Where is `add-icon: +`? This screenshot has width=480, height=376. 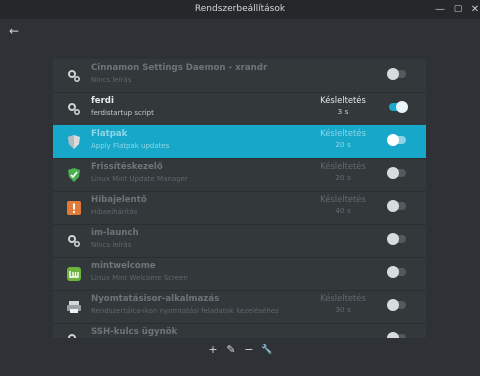 add-icon: + is located at coordinates (213, 350).